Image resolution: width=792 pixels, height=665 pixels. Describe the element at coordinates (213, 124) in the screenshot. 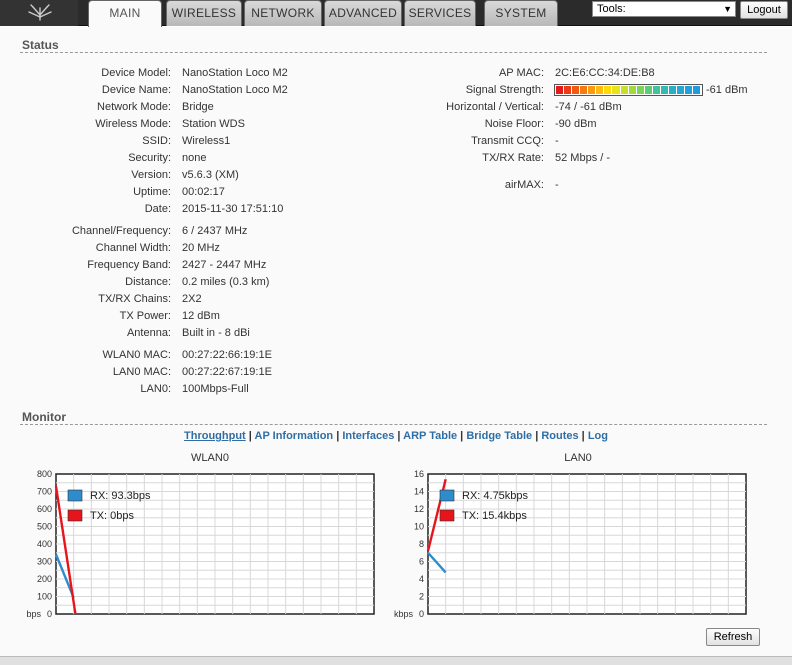

I see `wireless-mode-value: Station WDS` at that location.